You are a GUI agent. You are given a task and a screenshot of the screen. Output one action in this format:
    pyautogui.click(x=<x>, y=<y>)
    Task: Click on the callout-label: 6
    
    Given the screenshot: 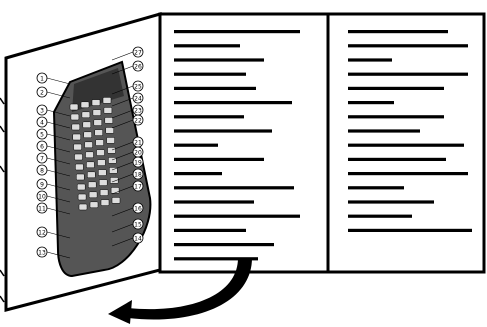 What is the action you would take?
    pyautogui.click(x=42, y=146)
    